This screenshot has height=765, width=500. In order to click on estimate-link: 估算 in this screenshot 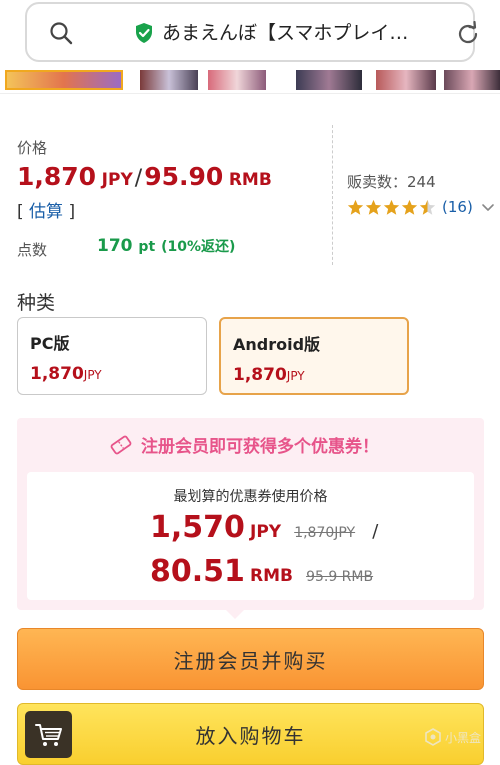, I will do `click(46, 212)`.